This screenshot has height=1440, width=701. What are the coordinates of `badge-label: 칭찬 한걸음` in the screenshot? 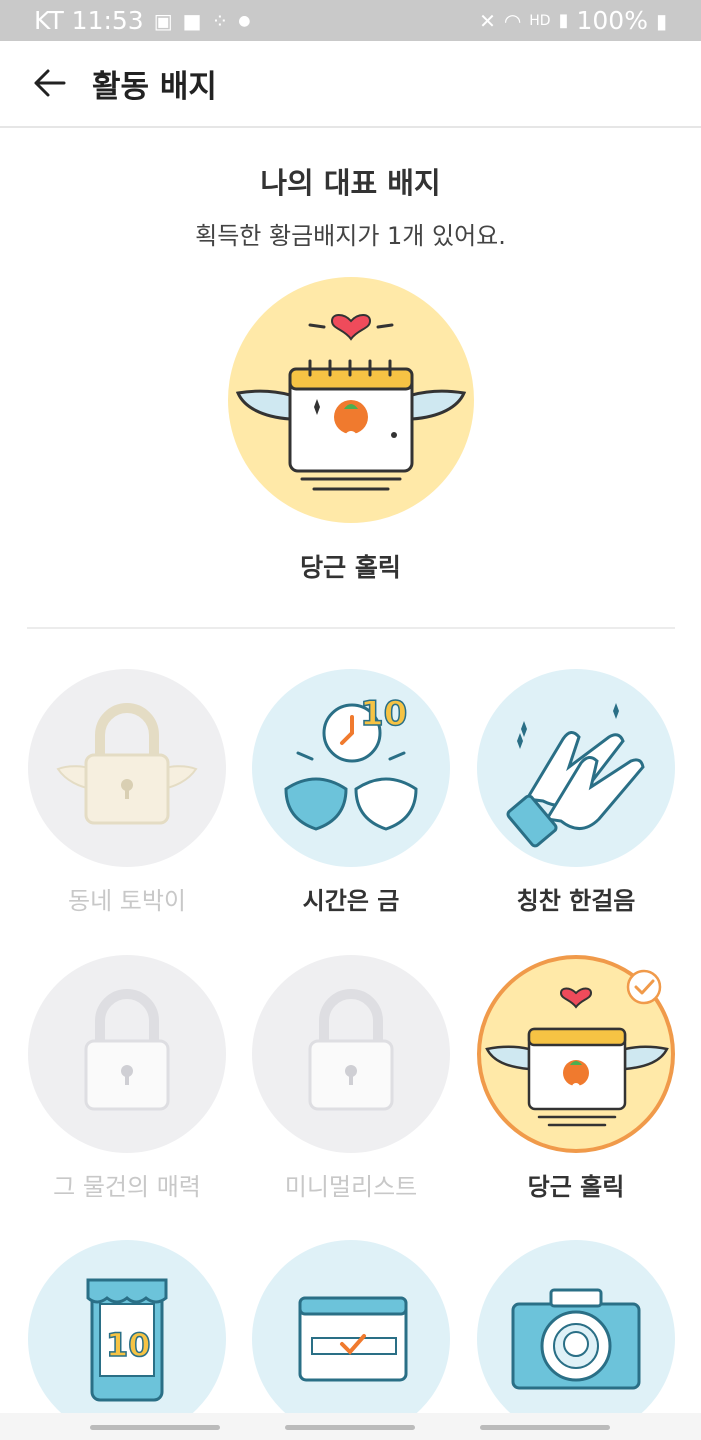 It's located at (576, 901).